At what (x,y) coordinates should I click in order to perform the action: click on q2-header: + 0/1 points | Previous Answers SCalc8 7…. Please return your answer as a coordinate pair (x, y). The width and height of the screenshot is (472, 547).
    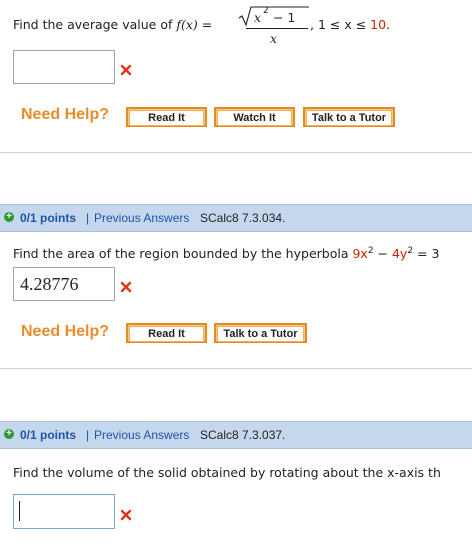
    Looking at the image, I should click on (236, 218).